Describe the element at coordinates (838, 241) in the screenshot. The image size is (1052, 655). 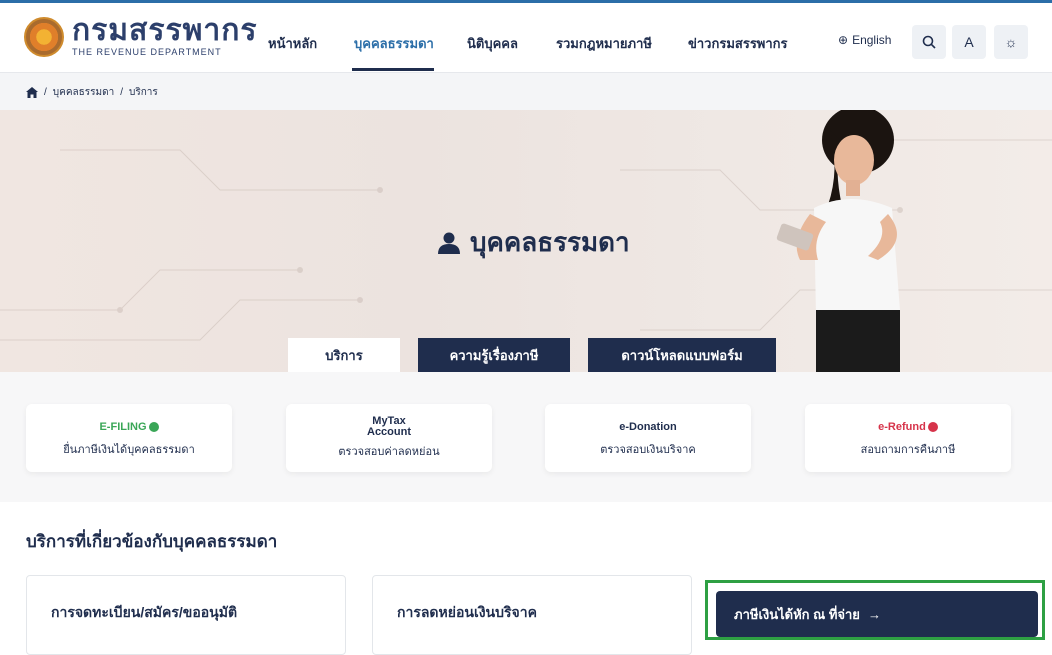
I see `person-illustration` at that location.